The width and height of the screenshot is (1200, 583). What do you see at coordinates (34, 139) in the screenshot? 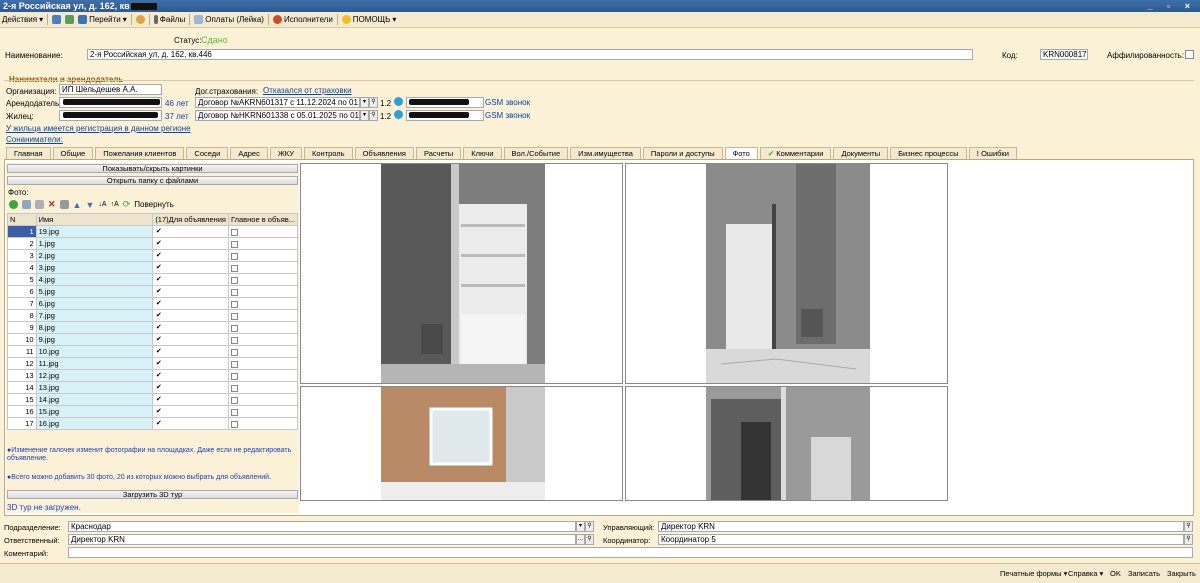
I see `cotenants-link: Сонаниматели:` at bounding box center [34, 139].